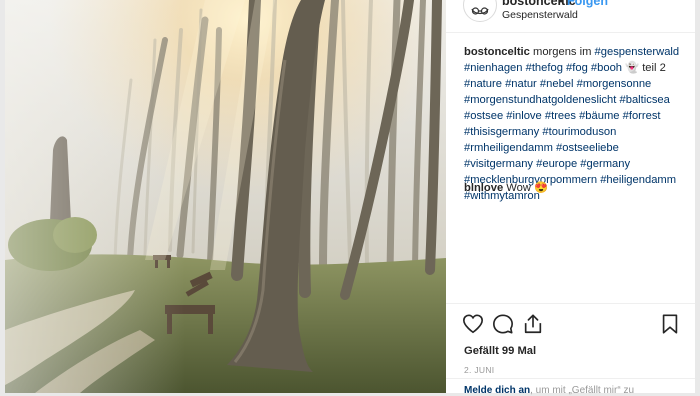 The width and height of the screenshot is (700, 396). I want to click on hashtag-link: #nature, so click(483, 84).